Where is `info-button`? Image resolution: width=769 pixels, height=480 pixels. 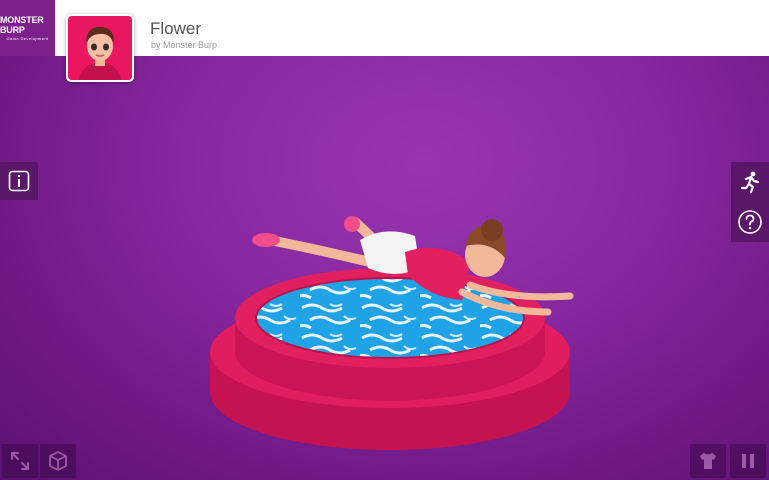 info-button is located at coordinates (19, 181).